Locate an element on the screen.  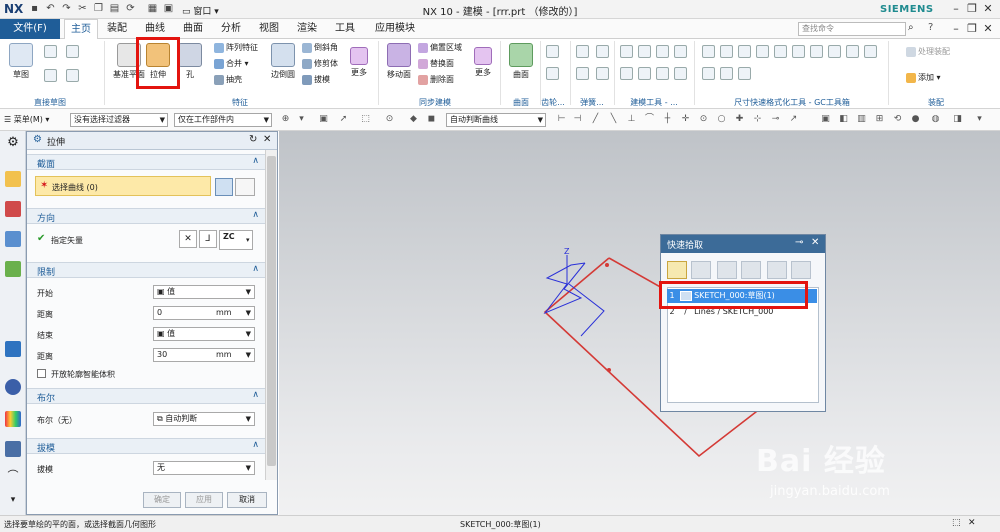
diameter-icon is located at coordinates (662, 73).